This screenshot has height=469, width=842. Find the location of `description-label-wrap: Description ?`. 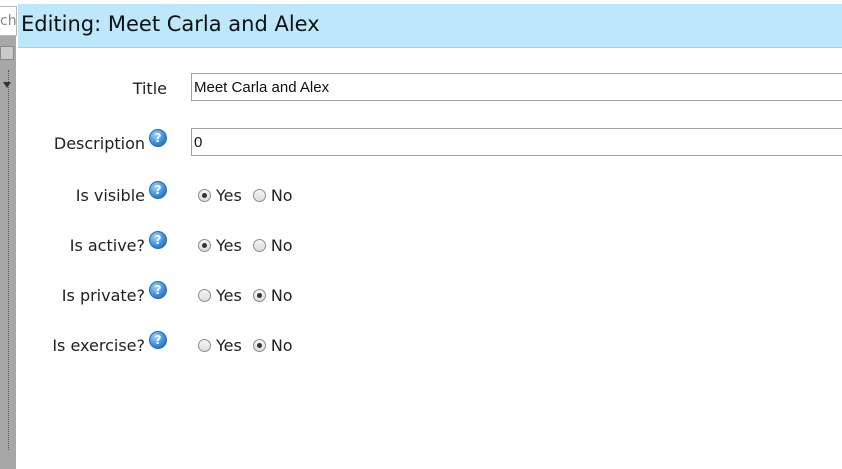

description-label-wrap: Description ? is located at coordinates (110, 143).